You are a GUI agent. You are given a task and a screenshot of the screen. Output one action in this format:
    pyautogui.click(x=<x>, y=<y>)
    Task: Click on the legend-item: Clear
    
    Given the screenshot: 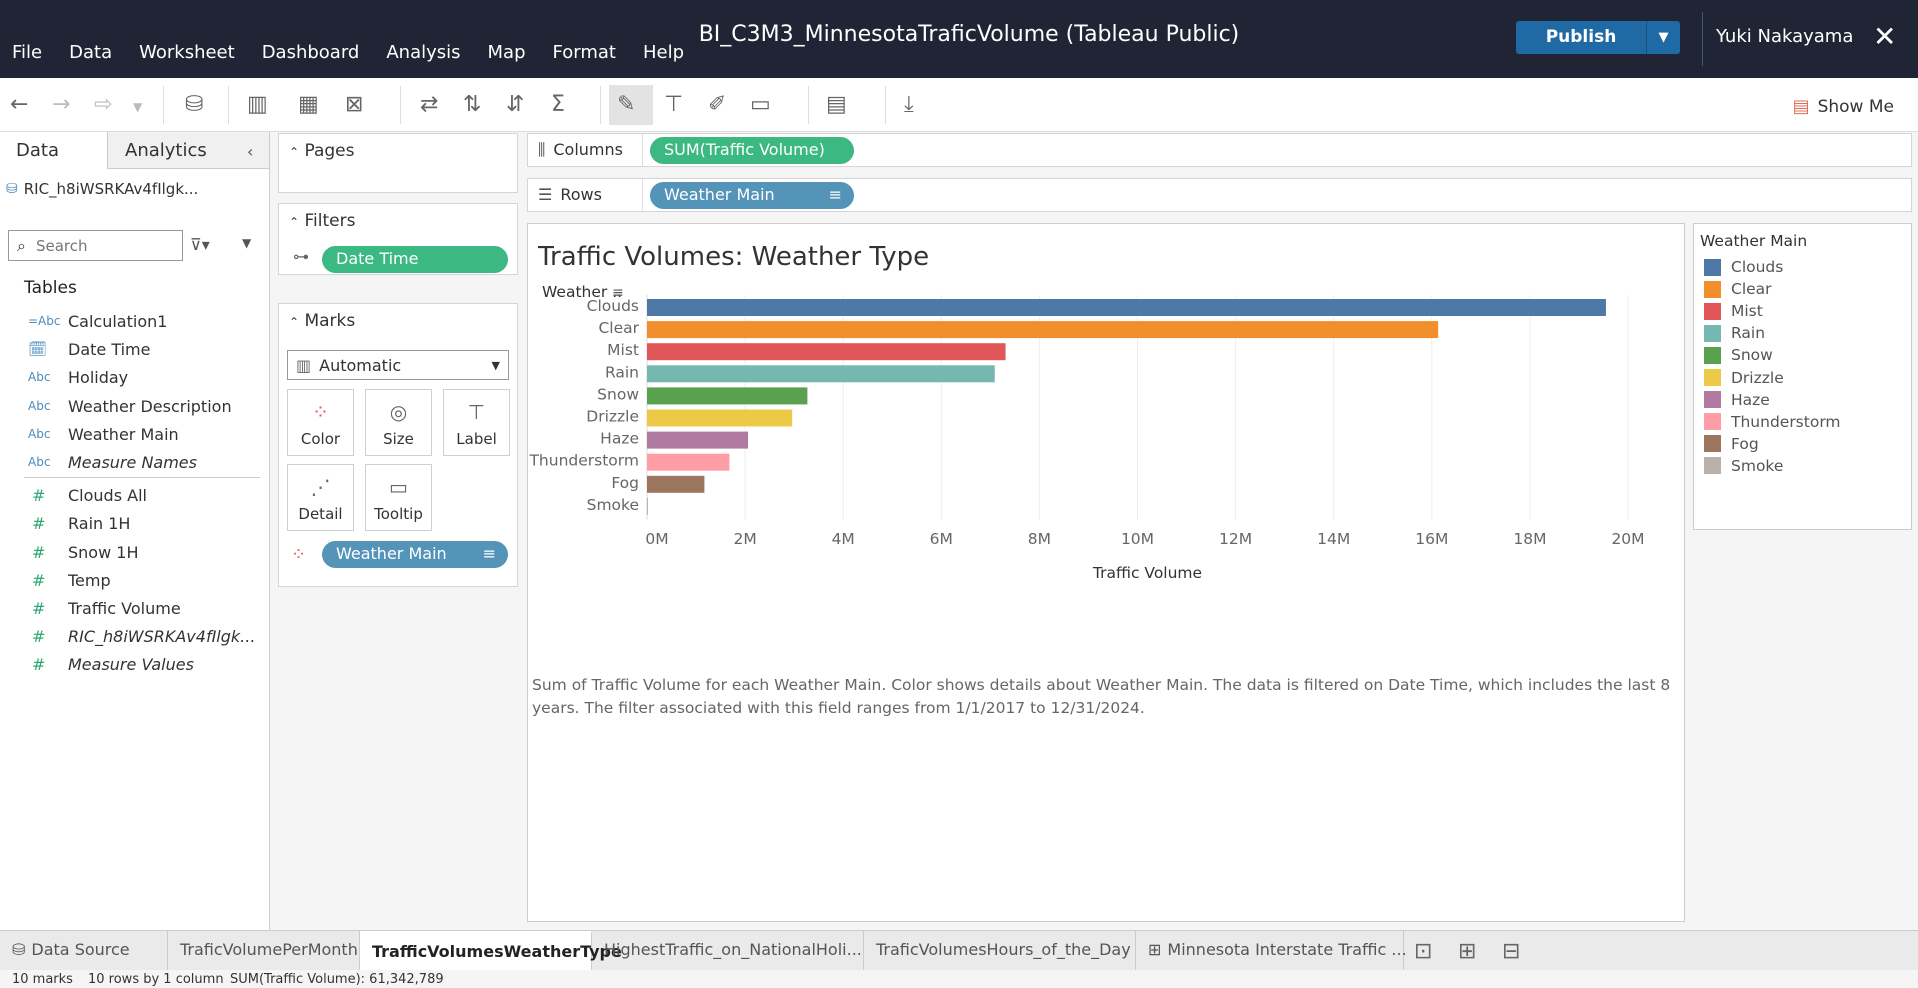 What is the action you would take?
    pyautogui.click(x=1738, y=289)
    